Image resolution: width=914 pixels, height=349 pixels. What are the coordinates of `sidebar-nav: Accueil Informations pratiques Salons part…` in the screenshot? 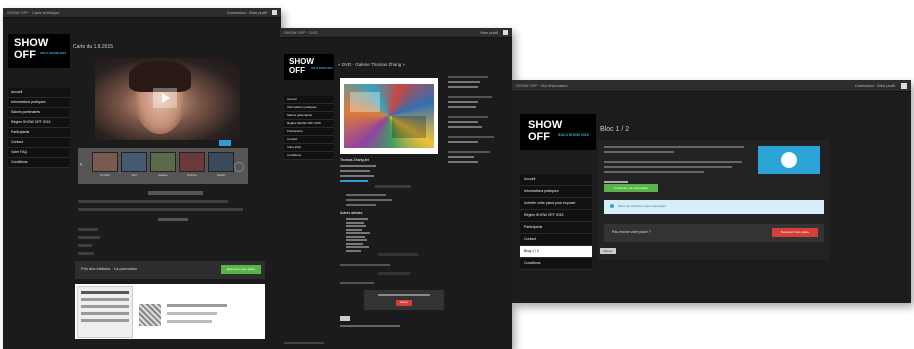 It's located at (309, 128).